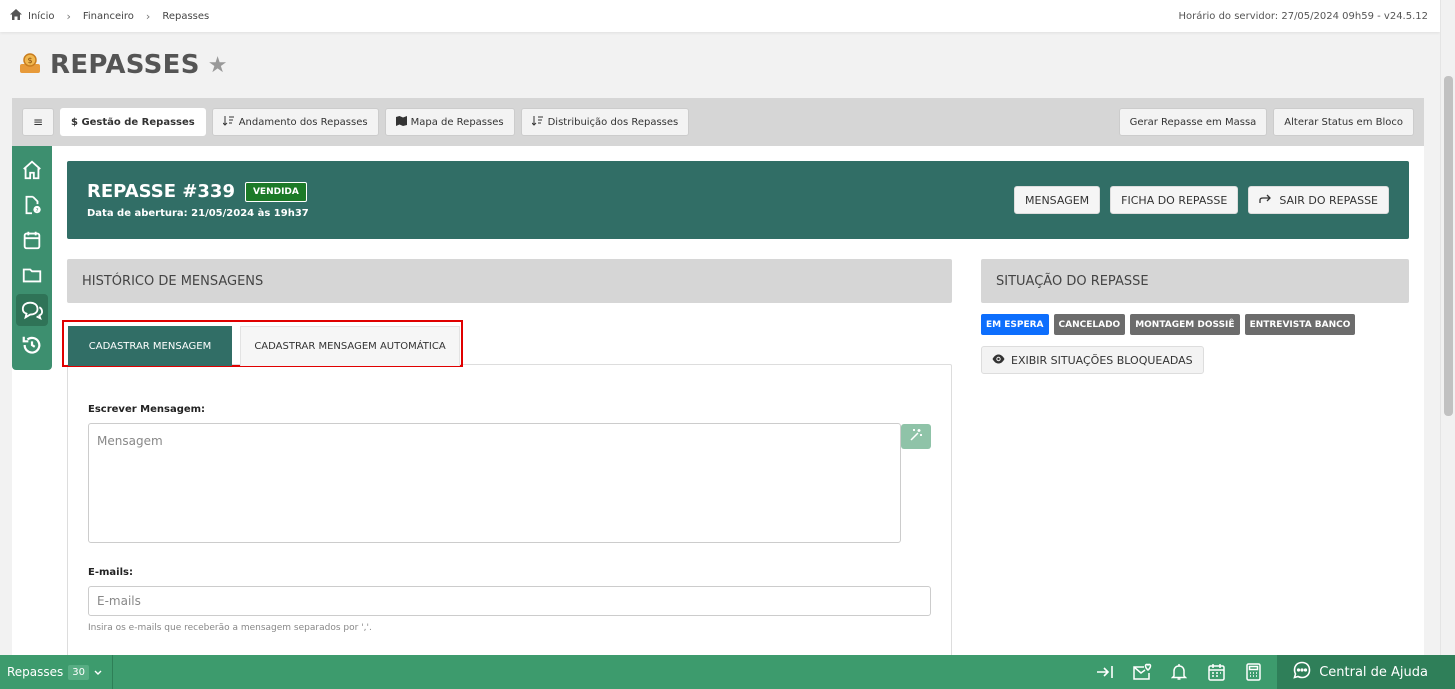 This screenshot has width=1455, height=689. What do you see at coordinates (998, 360) in the screenshot?
I see `eye-icon` at bounding box center [998, 360].